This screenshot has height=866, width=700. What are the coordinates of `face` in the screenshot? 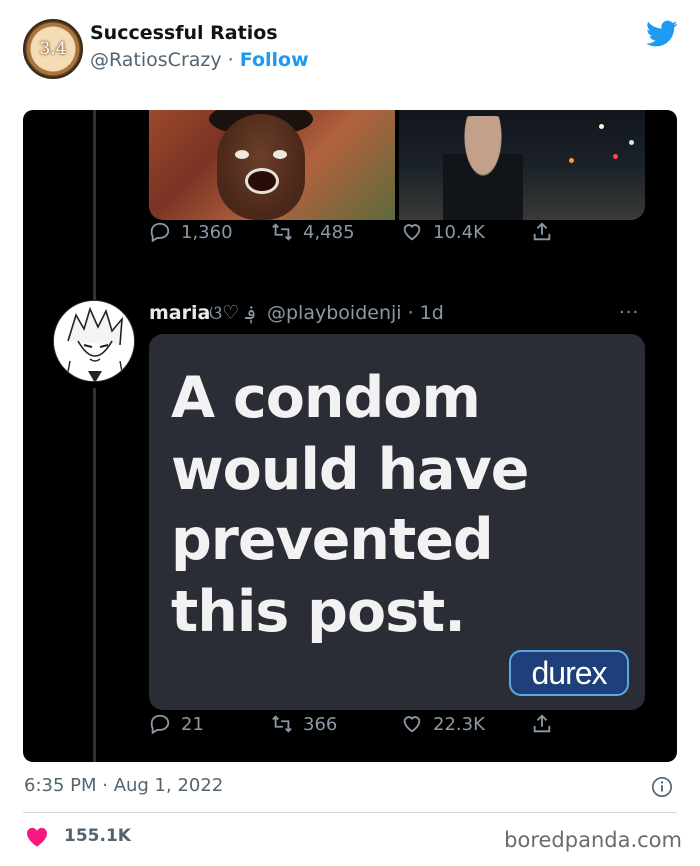 It's located at (261, 167).